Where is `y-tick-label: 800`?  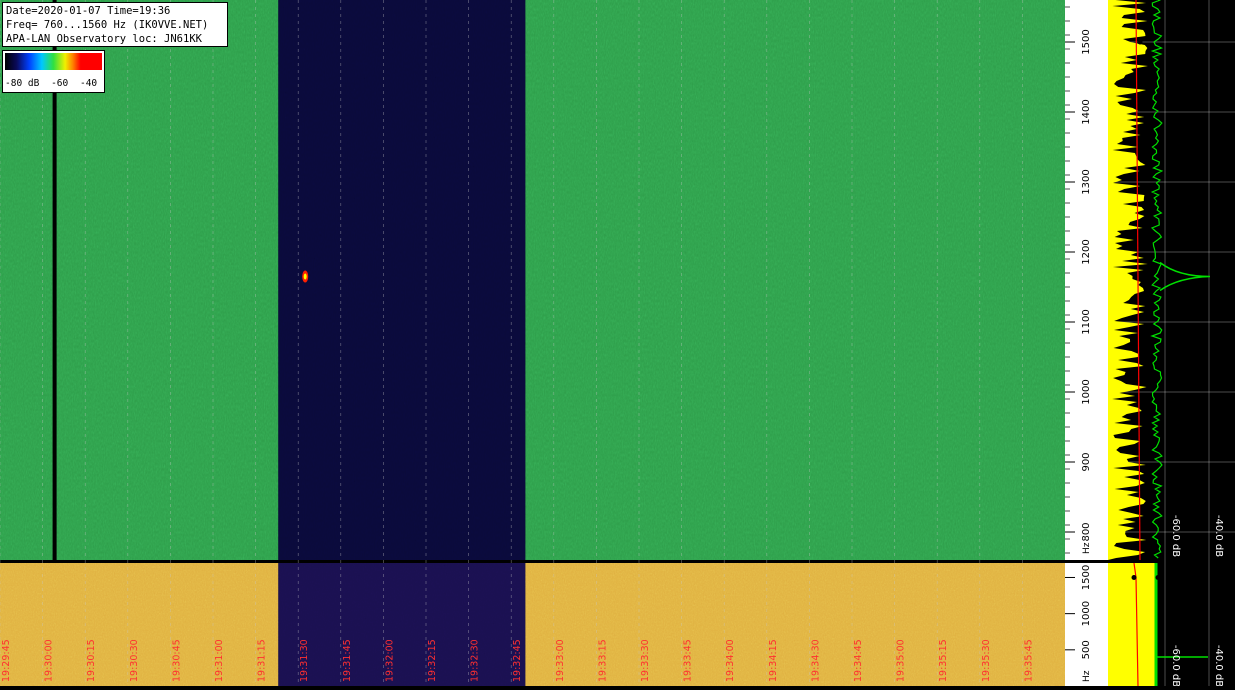 y-tick-label: 800 is located at coordinates (1086, 531).